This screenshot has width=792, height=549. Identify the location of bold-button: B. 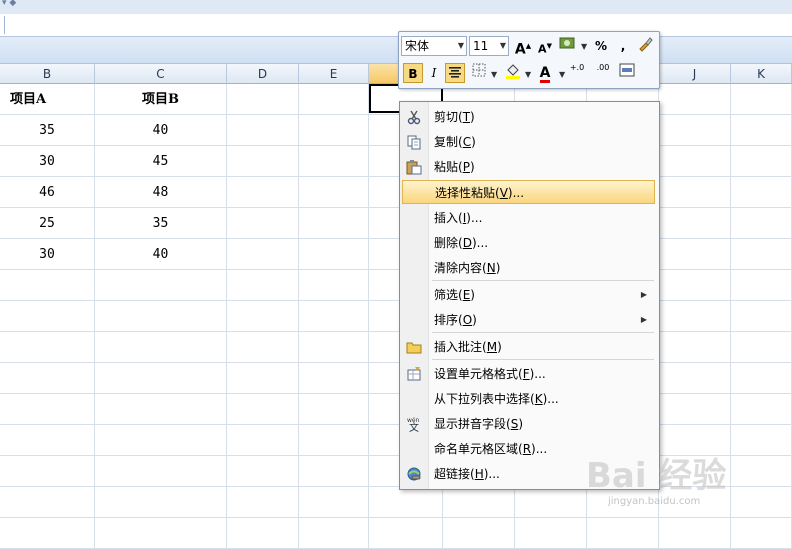
(413, 73).